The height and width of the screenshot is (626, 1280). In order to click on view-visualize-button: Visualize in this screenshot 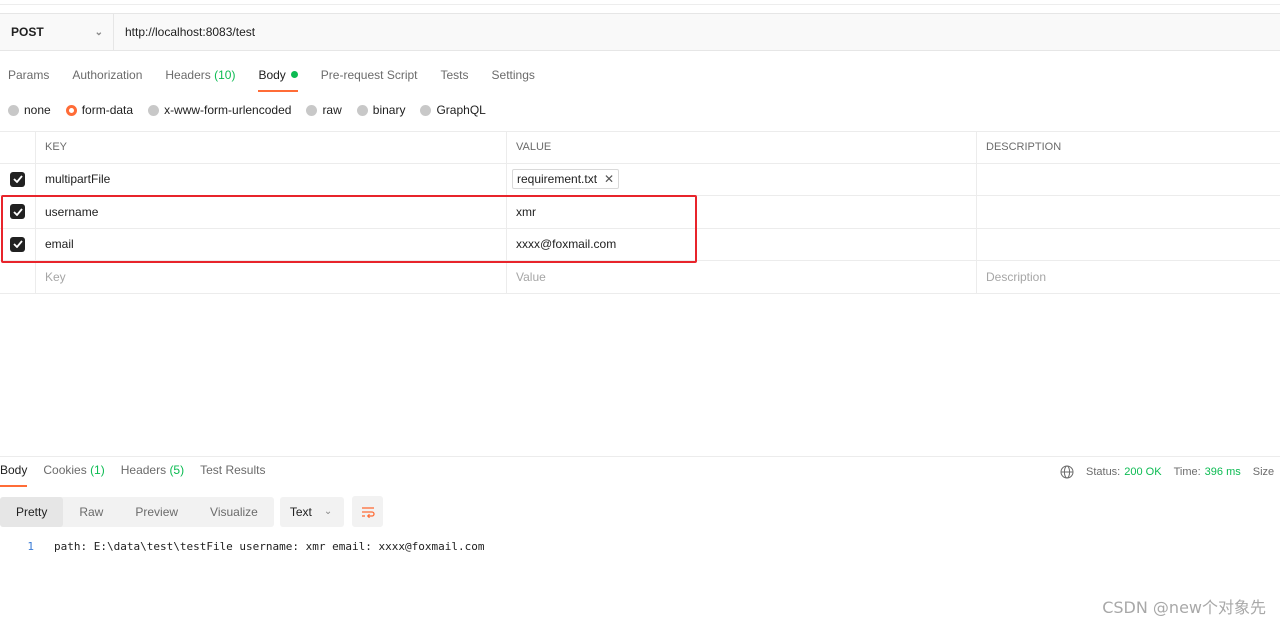, I will do `click(234, 512)`.